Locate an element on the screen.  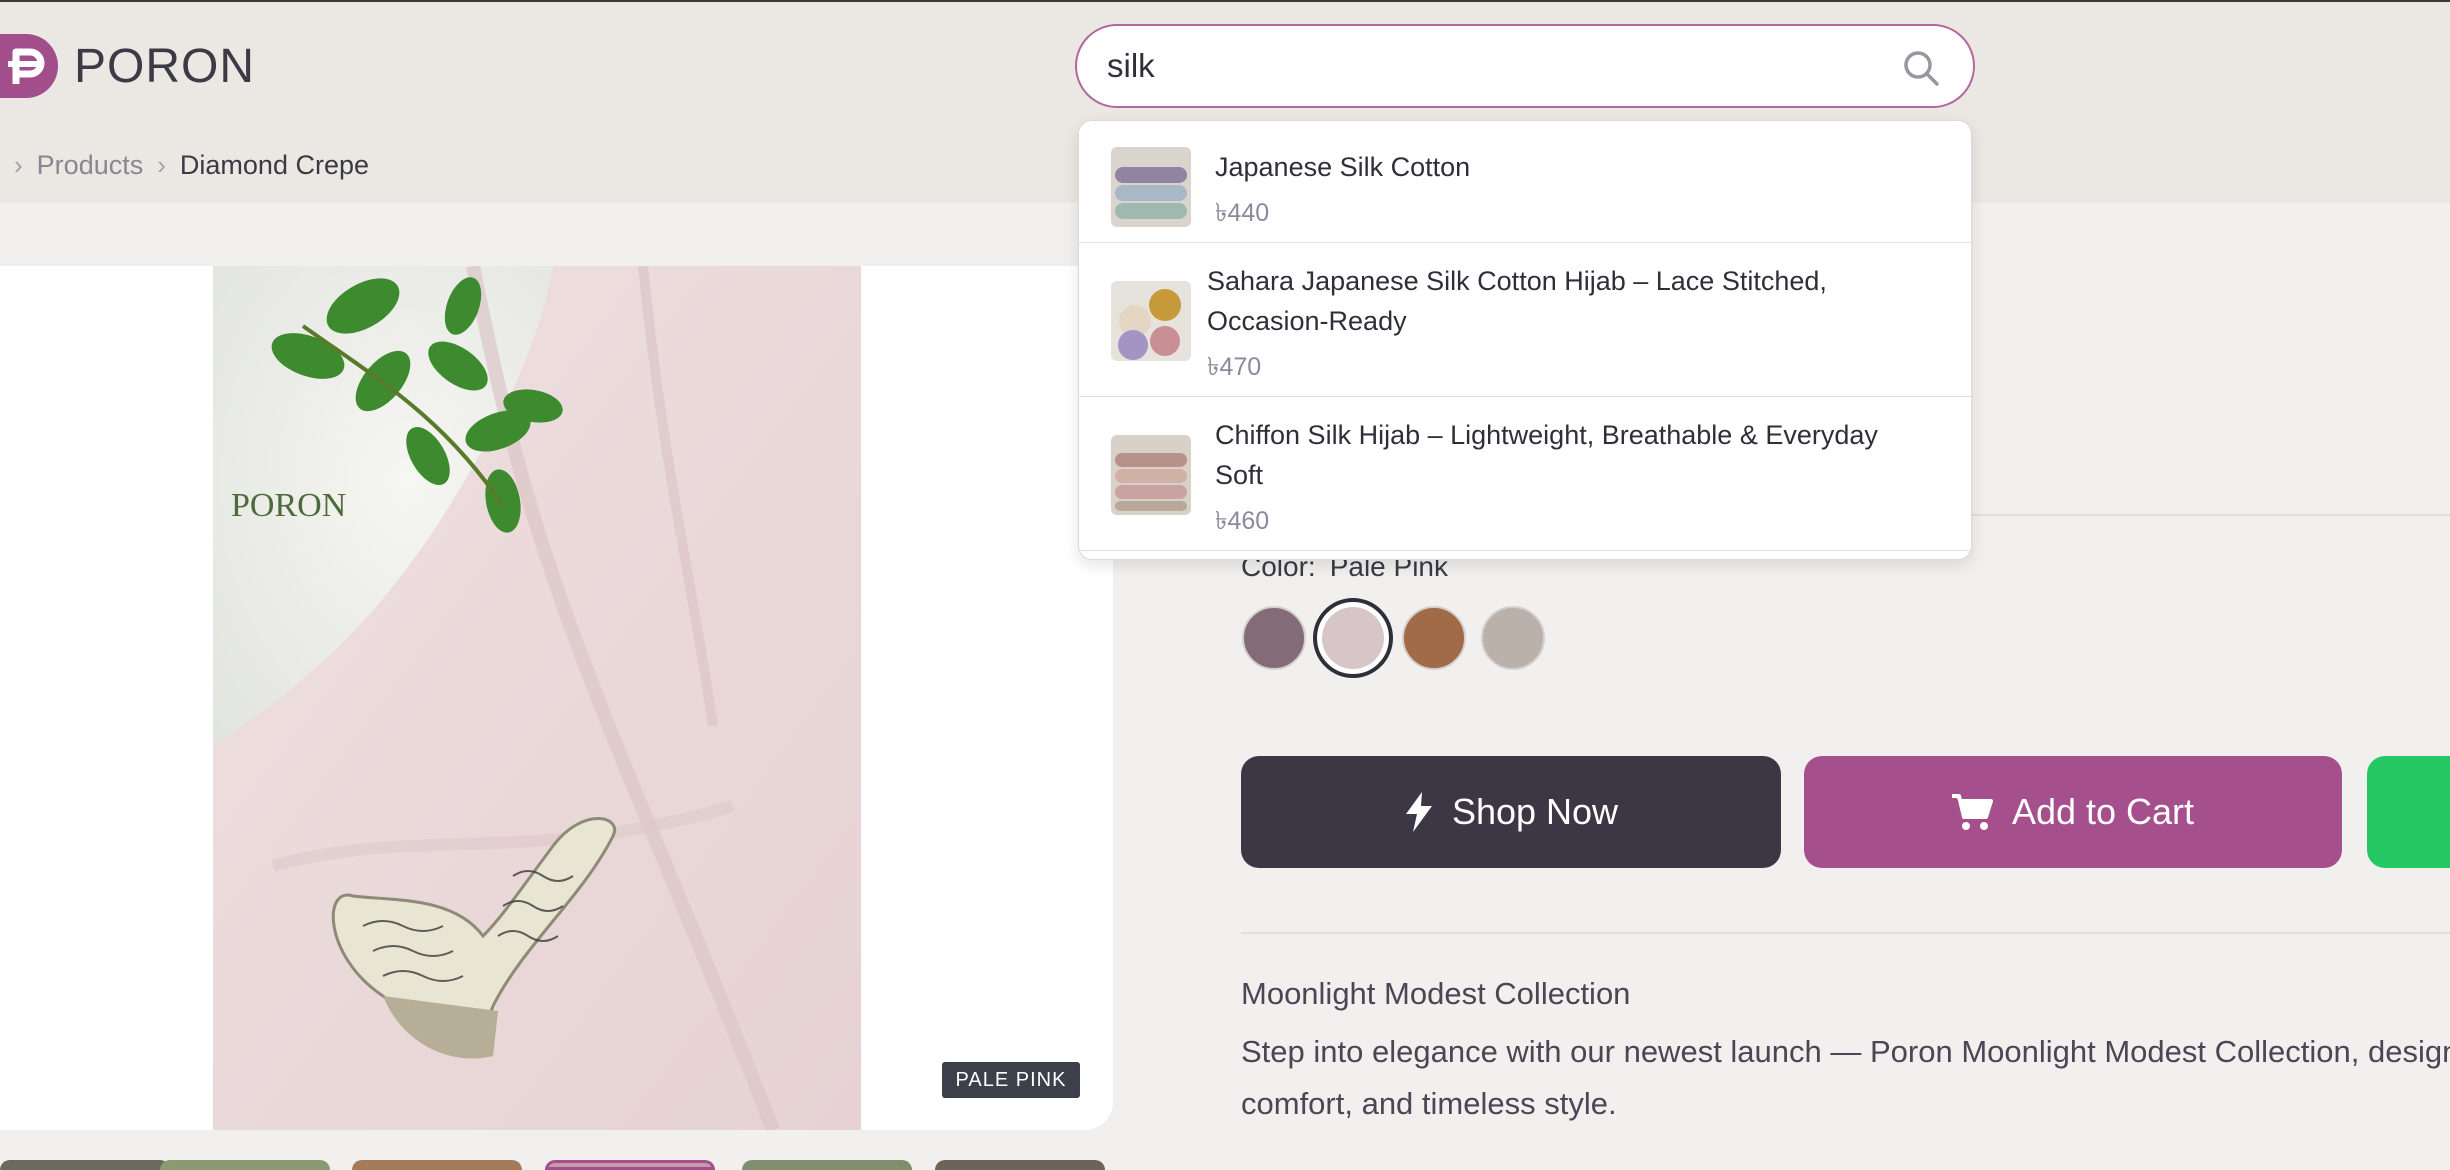
logo-mark-icon is located at coordinates (29, 66).